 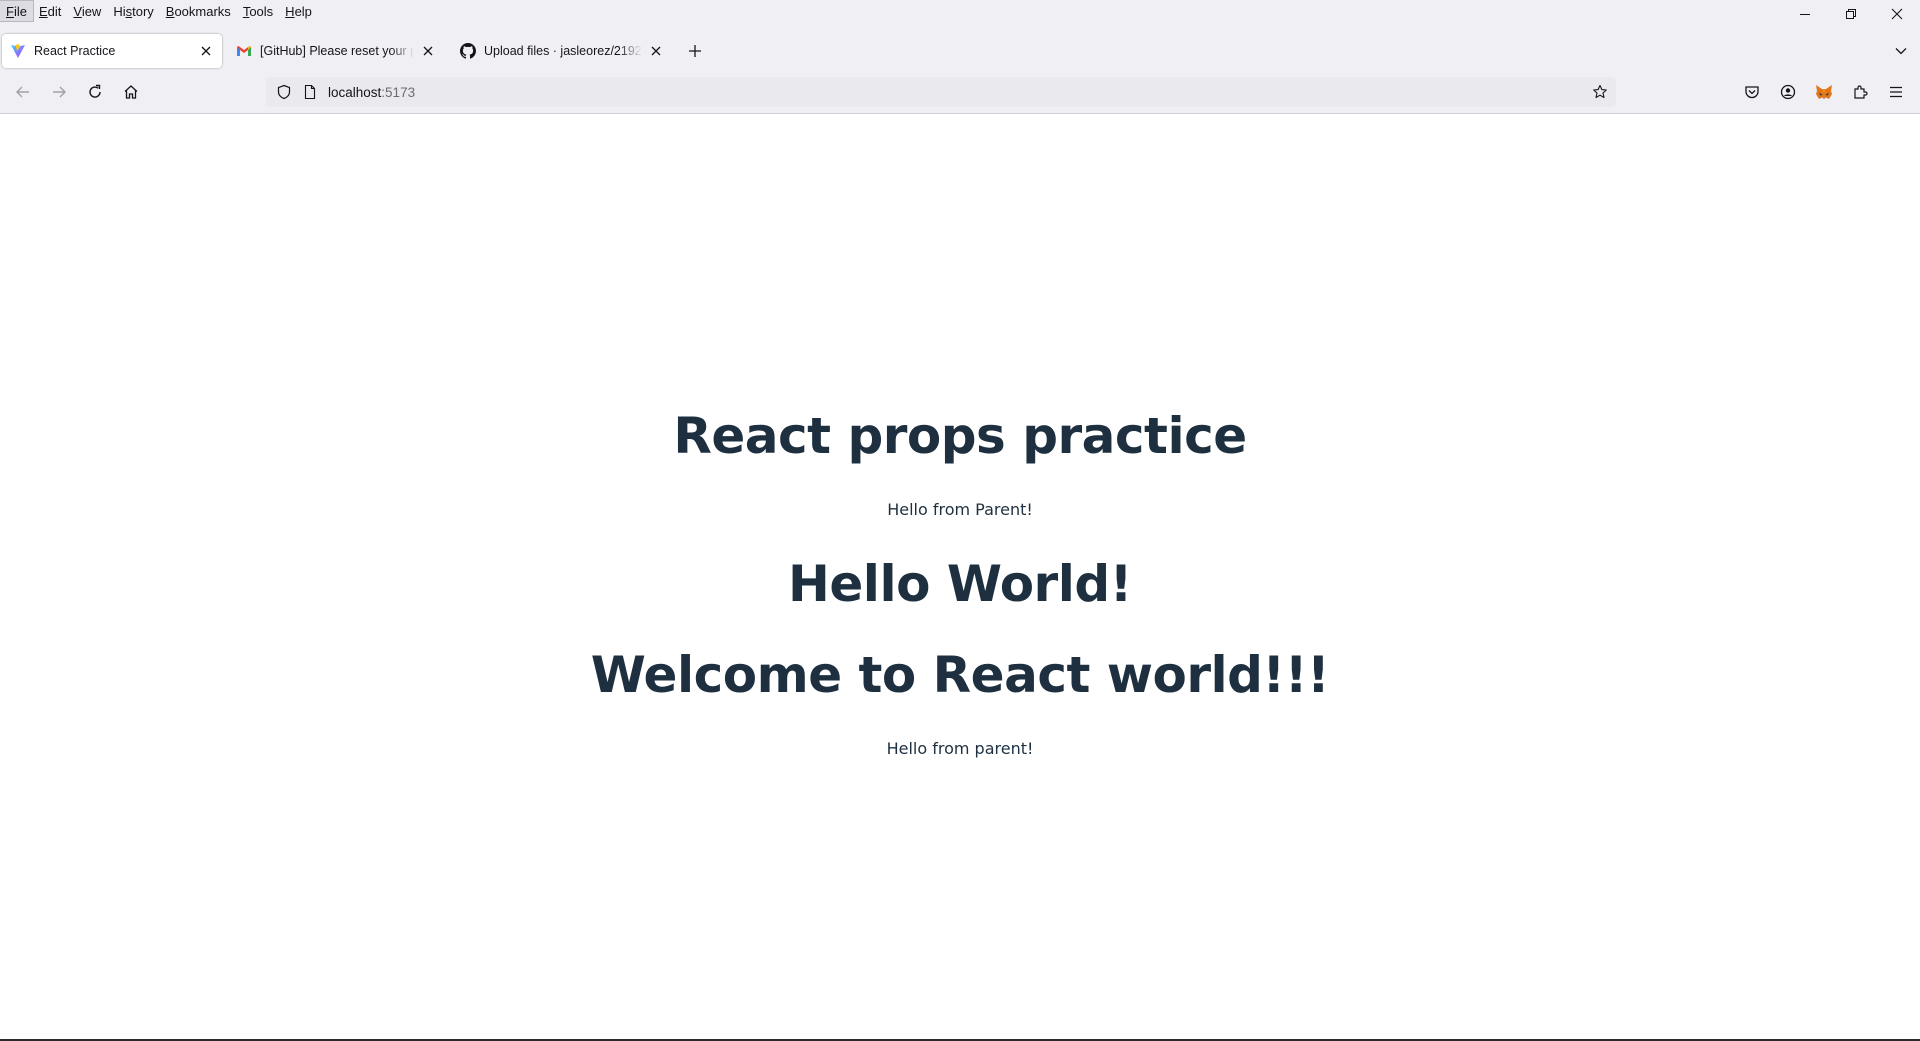 I want to click on tab-title: [GitHub] Please reset your pass, so click(x=337, y=51).